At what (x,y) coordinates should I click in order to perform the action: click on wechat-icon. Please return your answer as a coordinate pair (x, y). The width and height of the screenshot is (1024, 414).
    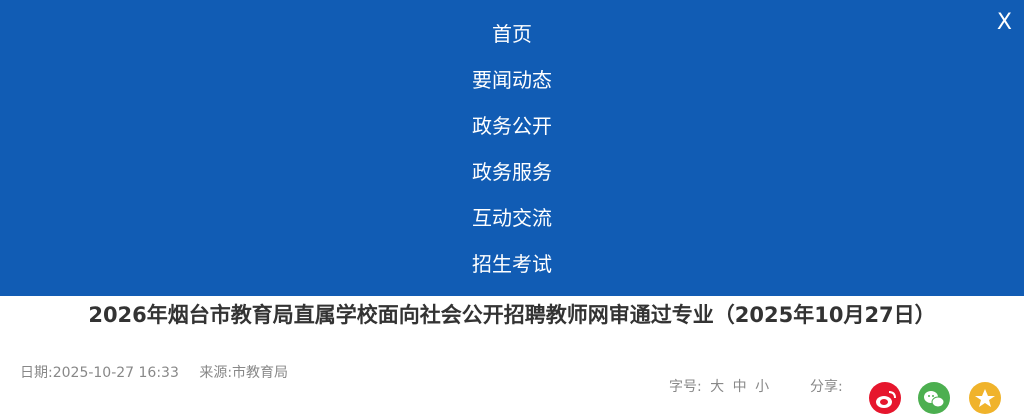
    Looking at the image, I should click on (934, 398).